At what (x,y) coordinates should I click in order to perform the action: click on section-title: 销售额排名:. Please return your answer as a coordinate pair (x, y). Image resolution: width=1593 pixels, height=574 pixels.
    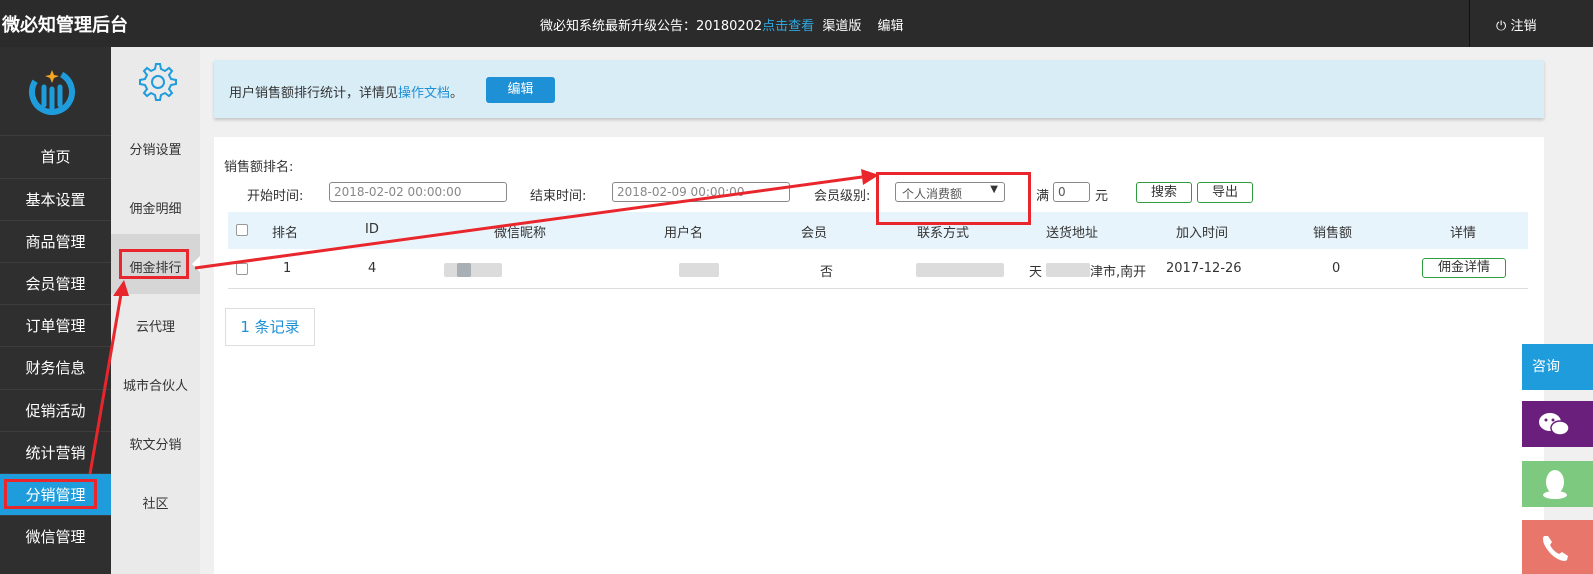
    Looking at the image, I should click on (259, 167).